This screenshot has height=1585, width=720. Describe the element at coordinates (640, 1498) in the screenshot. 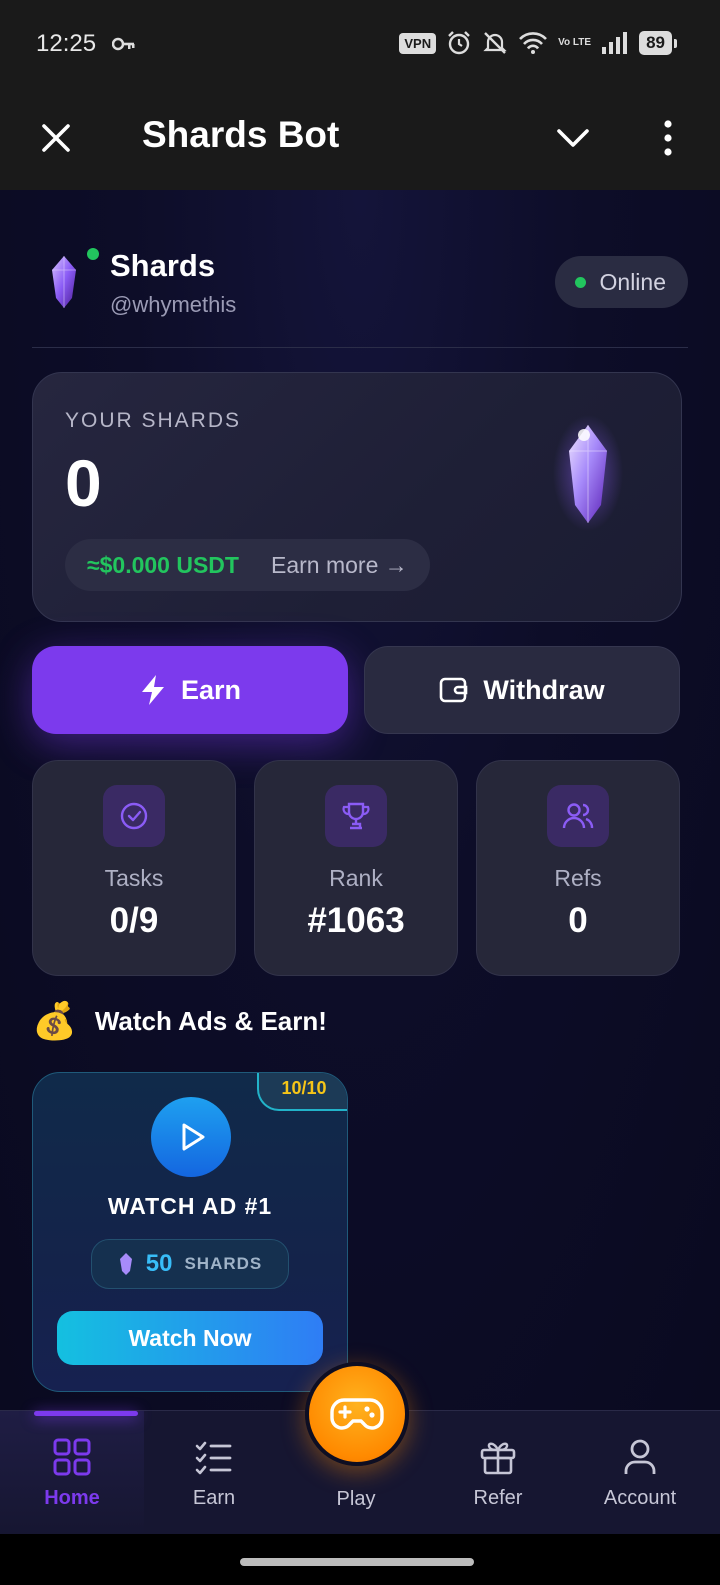

I see `nav-label: Account` at that location.